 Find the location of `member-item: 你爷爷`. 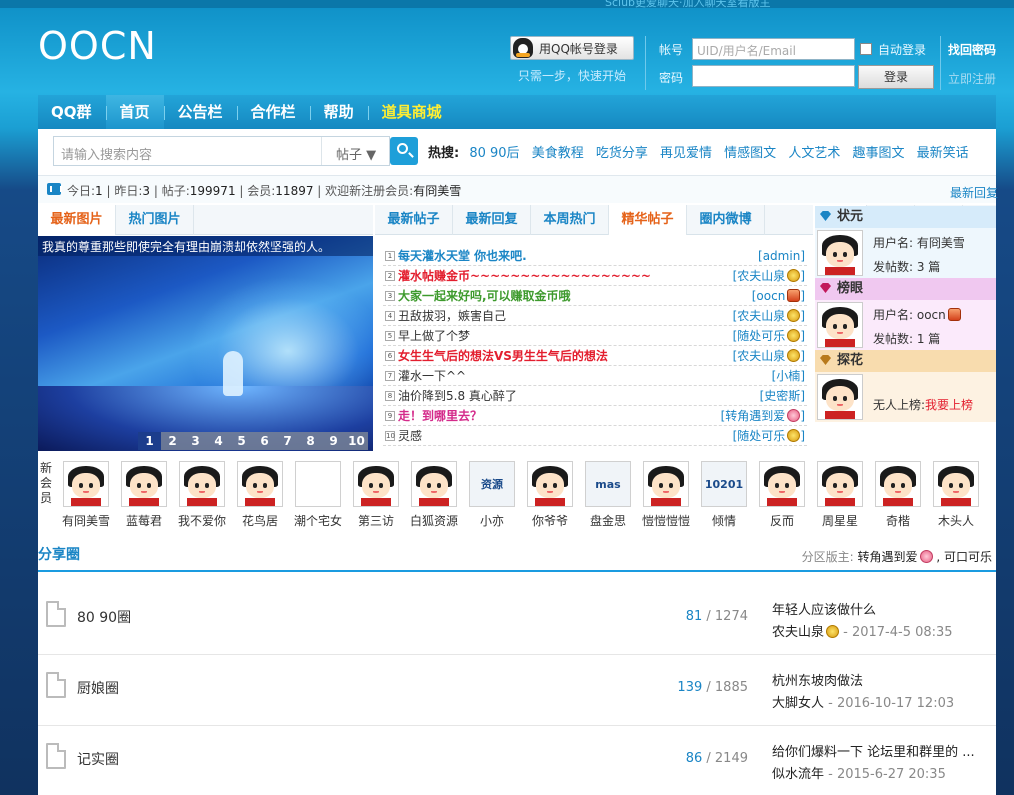

member-item: 你爷爷 is located at coordinates (550, 495).